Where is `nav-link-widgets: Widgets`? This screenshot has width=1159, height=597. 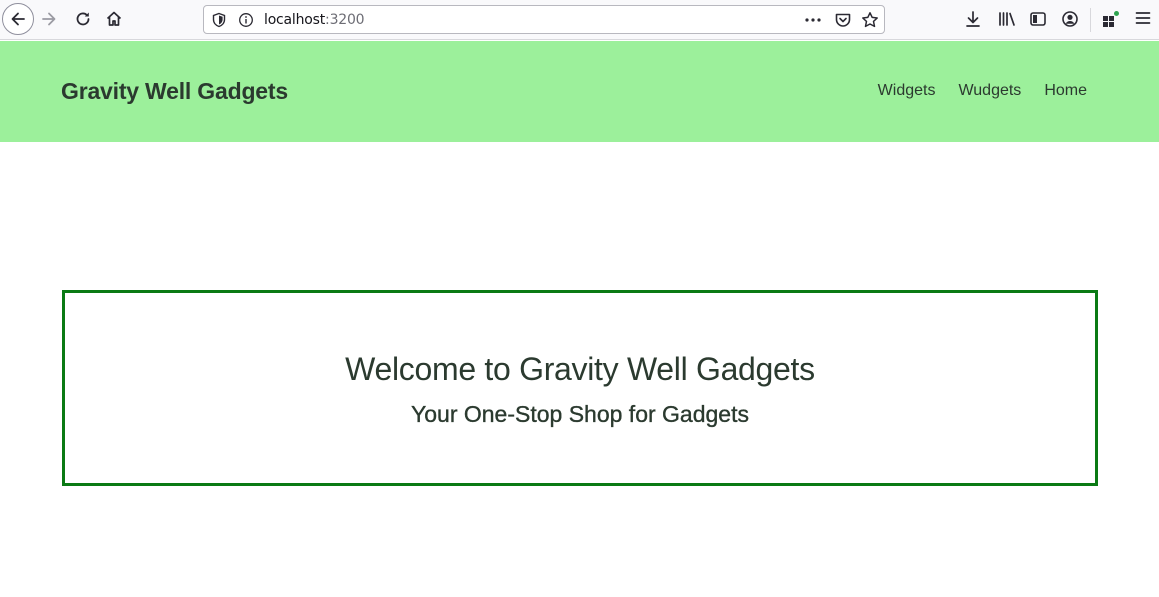 nav-link-widgets: Widgets is located at coordinates (907, 91).